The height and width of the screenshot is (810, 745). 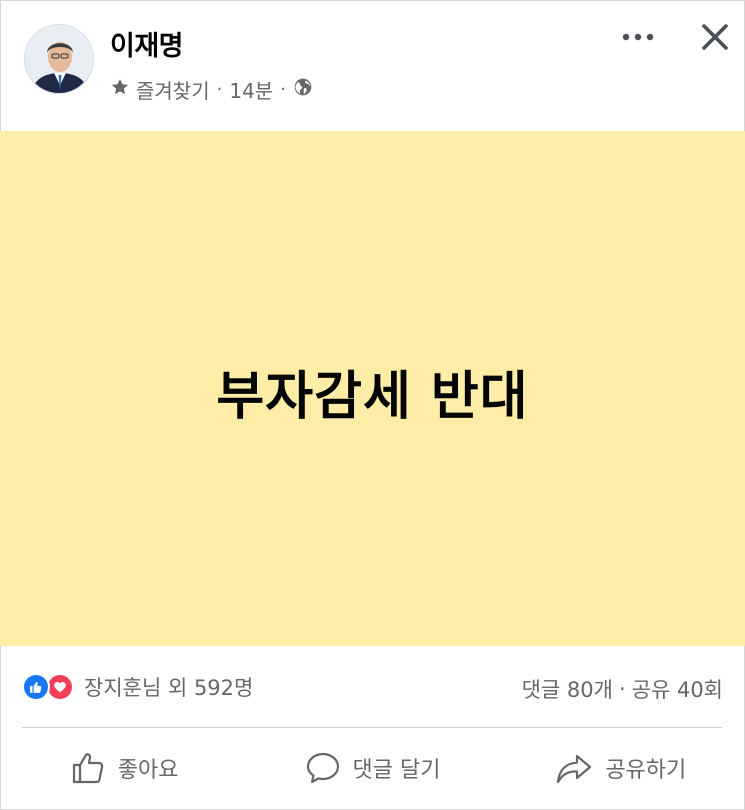 I want to click on post-actions: 좋아요 댓글 달기 공유하기, so click(x=372, y=768).